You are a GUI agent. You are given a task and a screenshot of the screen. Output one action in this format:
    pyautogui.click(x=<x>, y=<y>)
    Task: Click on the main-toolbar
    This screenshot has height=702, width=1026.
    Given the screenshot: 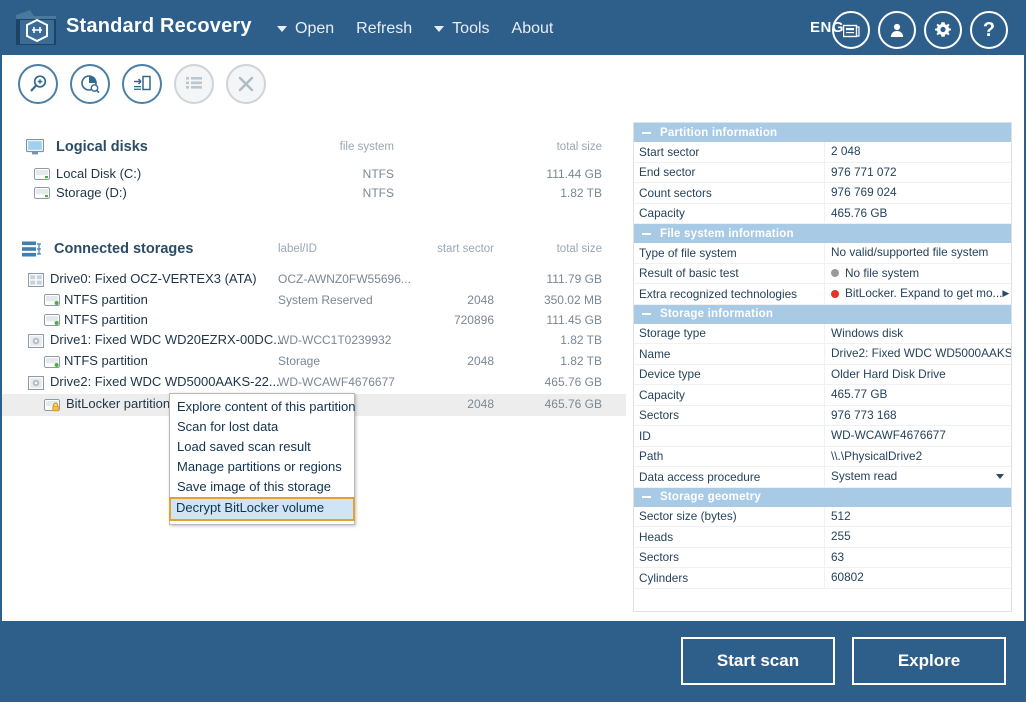 What is the action you would take?
    pyautogui.click(x=513, y=84)
    